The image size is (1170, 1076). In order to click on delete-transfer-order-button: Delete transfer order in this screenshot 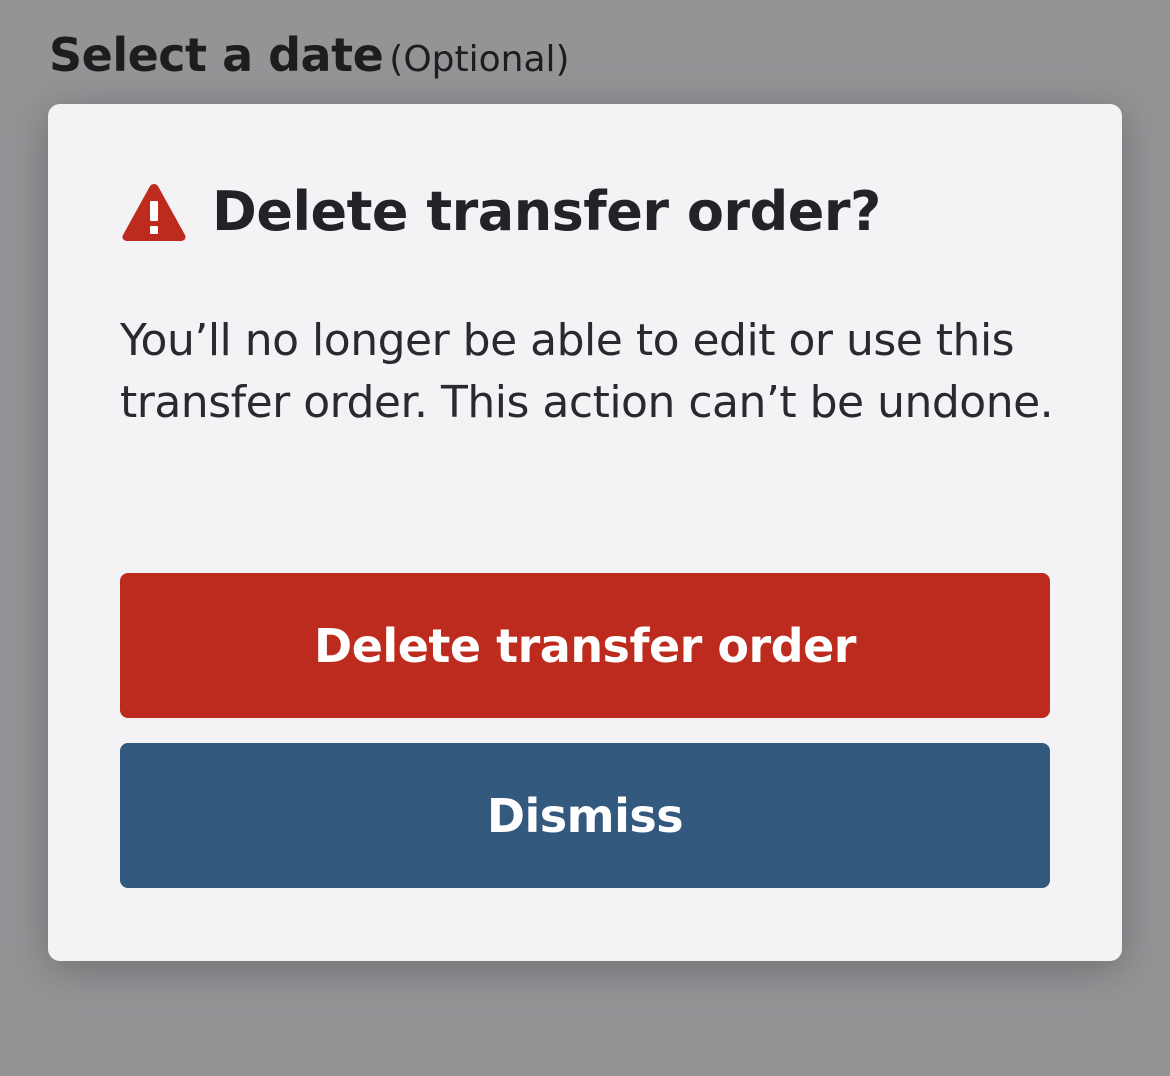, I will do `click(585, 645)`.